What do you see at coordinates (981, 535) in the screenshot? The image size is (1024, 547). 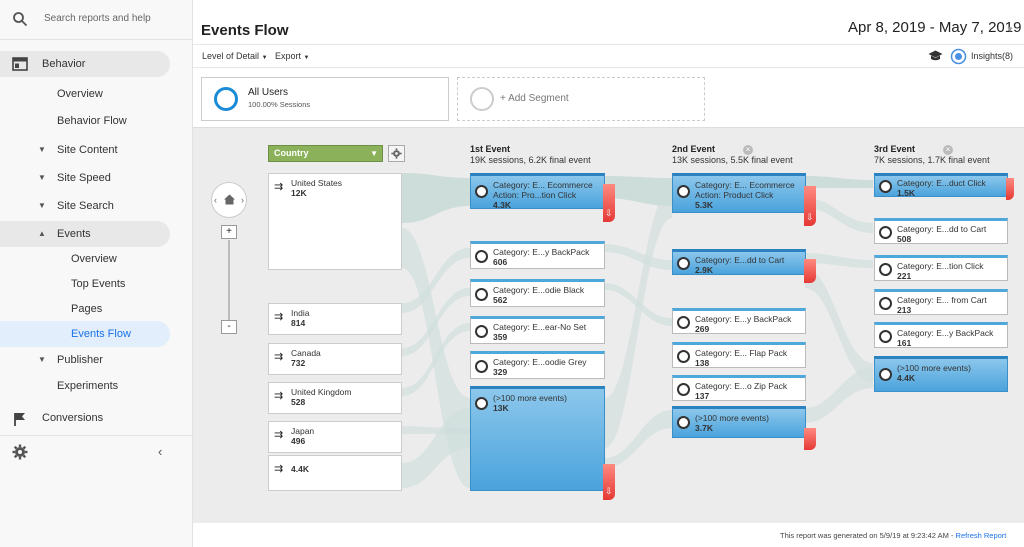 I see `refresh-report-link: Refresh Report` at bounding box center [981, 535].